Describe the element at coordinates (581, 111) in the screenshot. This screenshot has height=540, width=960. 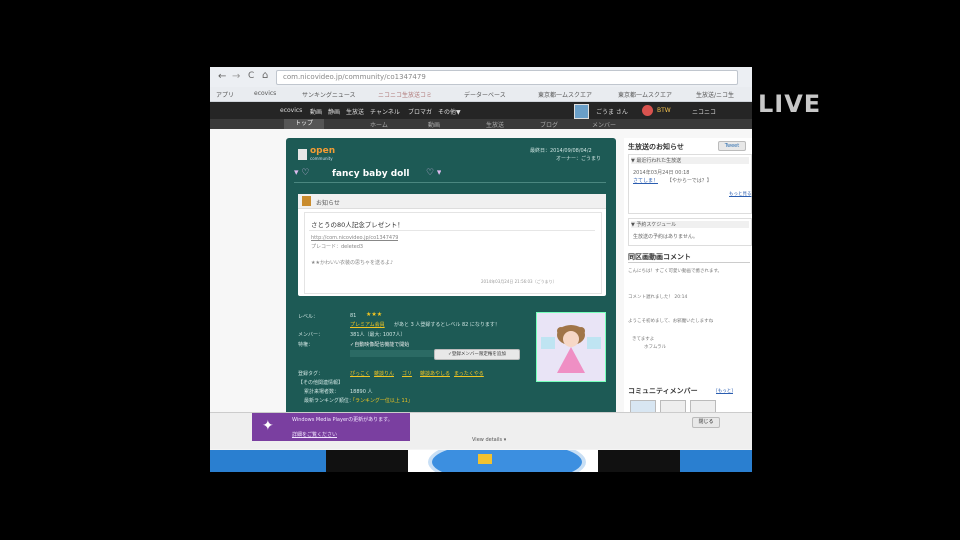
I see `user-avatar` at that location.